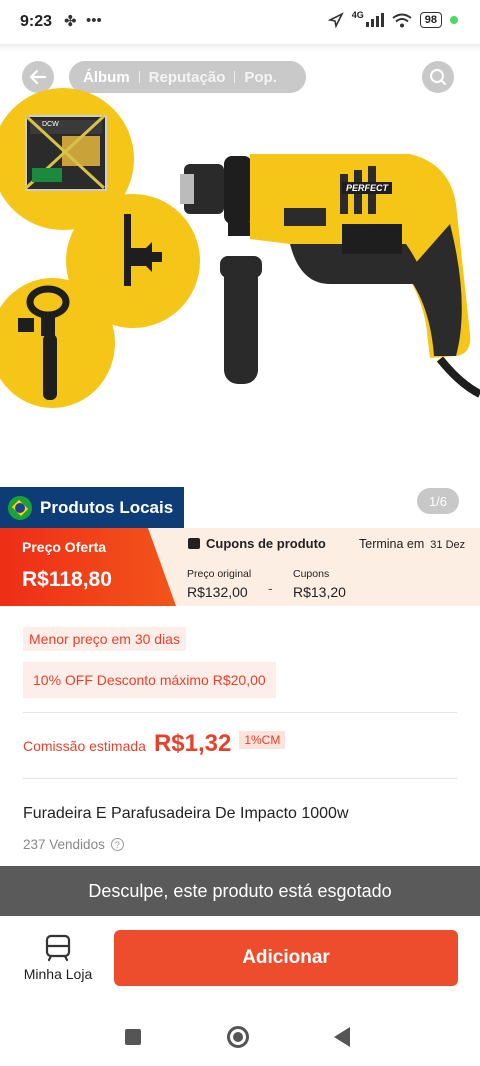  I want to click on expiry-date: 31 Dez, so click(448, 545).